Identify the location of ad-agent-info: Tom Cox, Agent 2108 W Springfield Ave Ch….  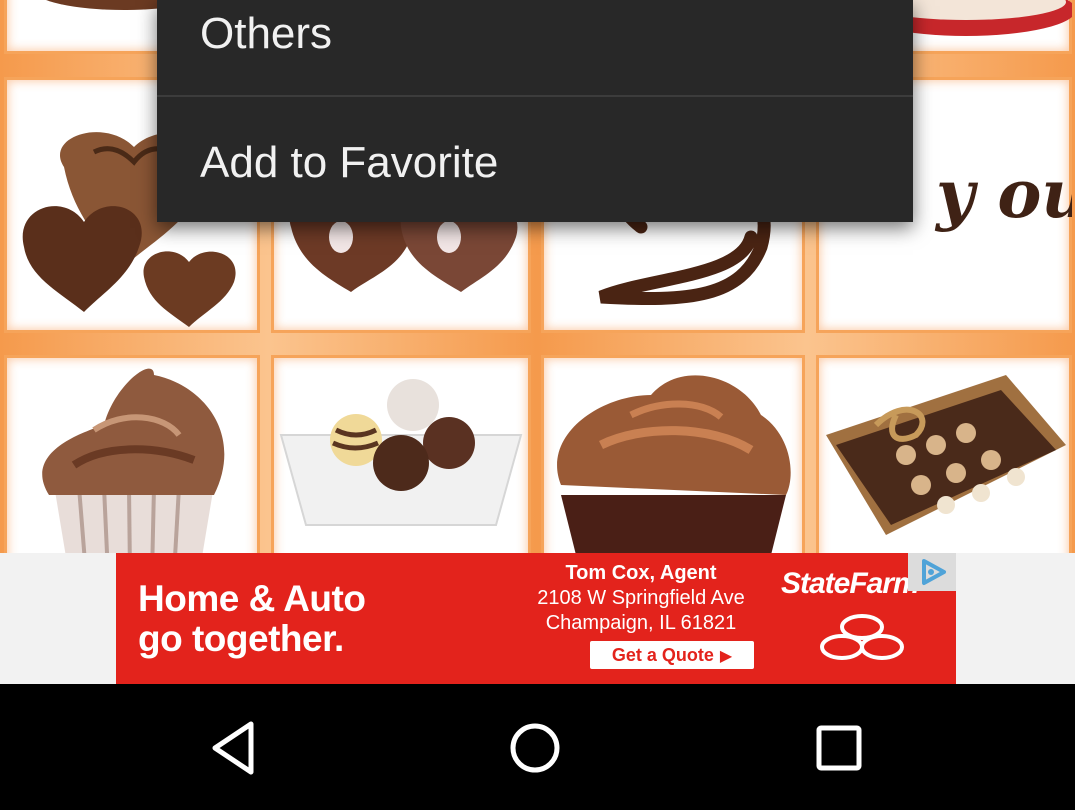
(641, 598).